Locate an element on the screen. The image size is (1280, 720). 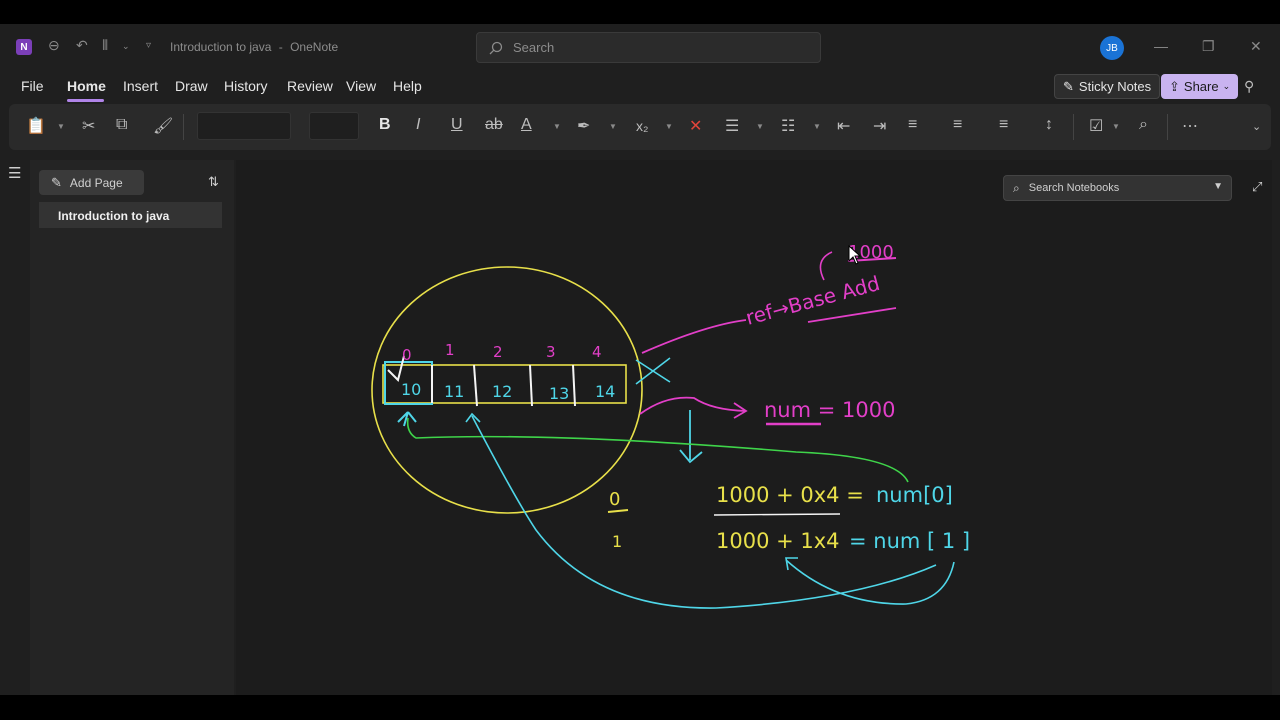
font-size-select is located at coordinates (334, 126).